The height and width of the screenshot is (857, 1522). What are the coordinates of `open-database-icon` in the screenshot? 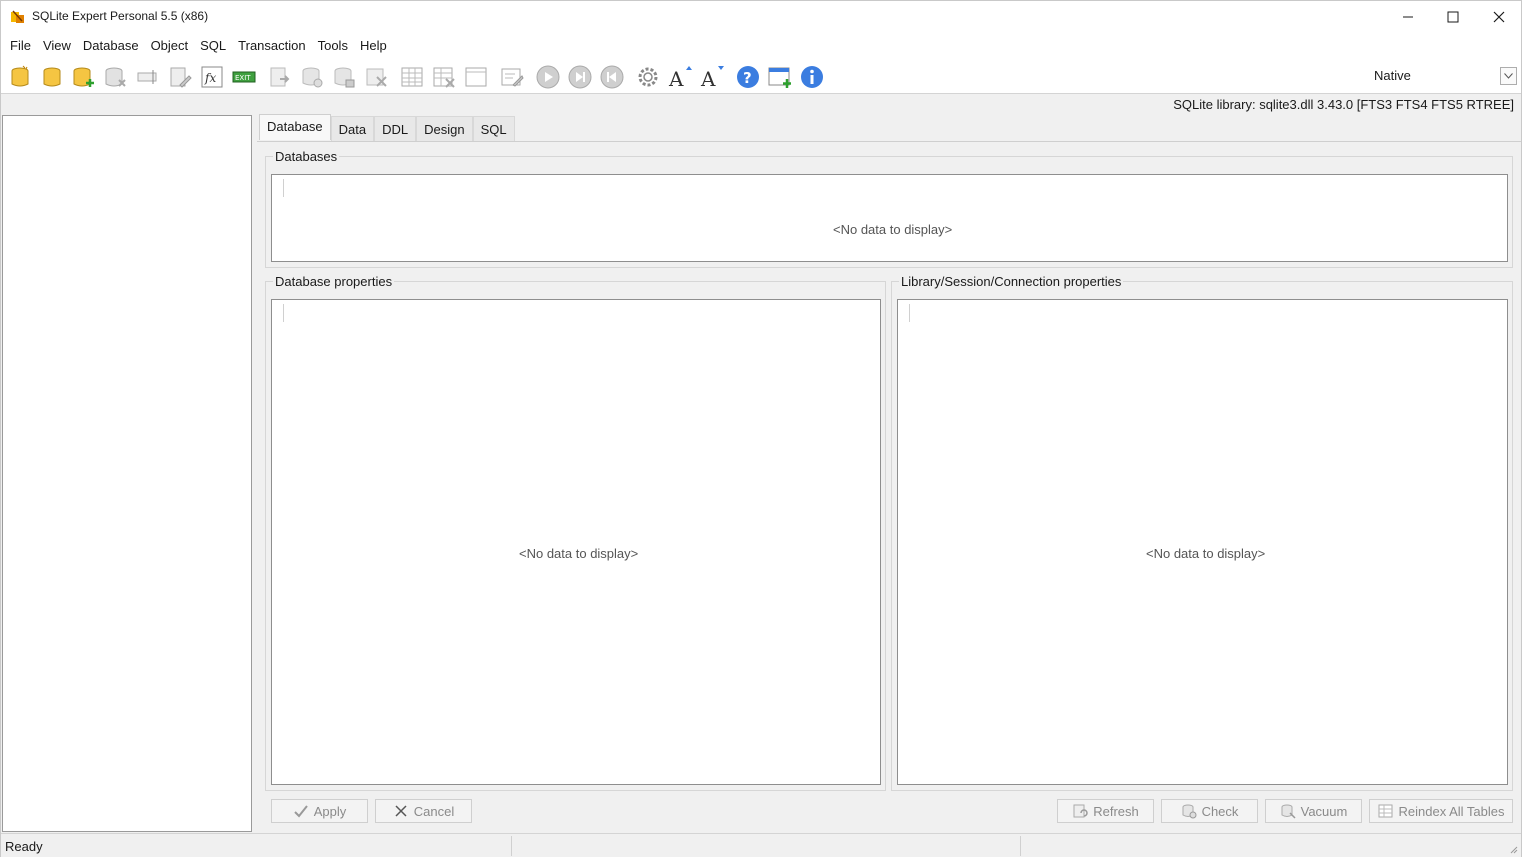 It's located at (52, 77).